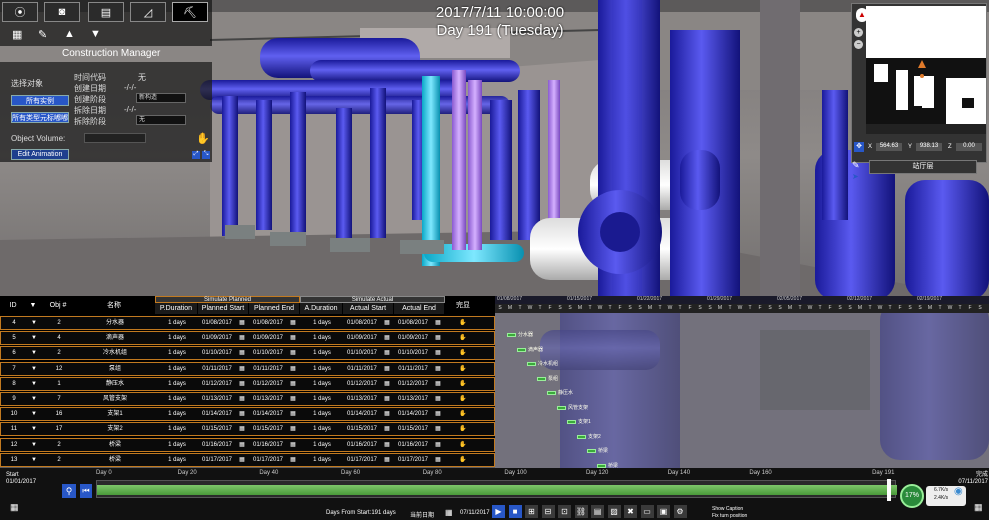 The height and width of the screenshot is (520, 989). What do you see at coordinates (923, 167) in the screenshot?
I see `floor-select: 站厅层` at bounding box center [923, 167].